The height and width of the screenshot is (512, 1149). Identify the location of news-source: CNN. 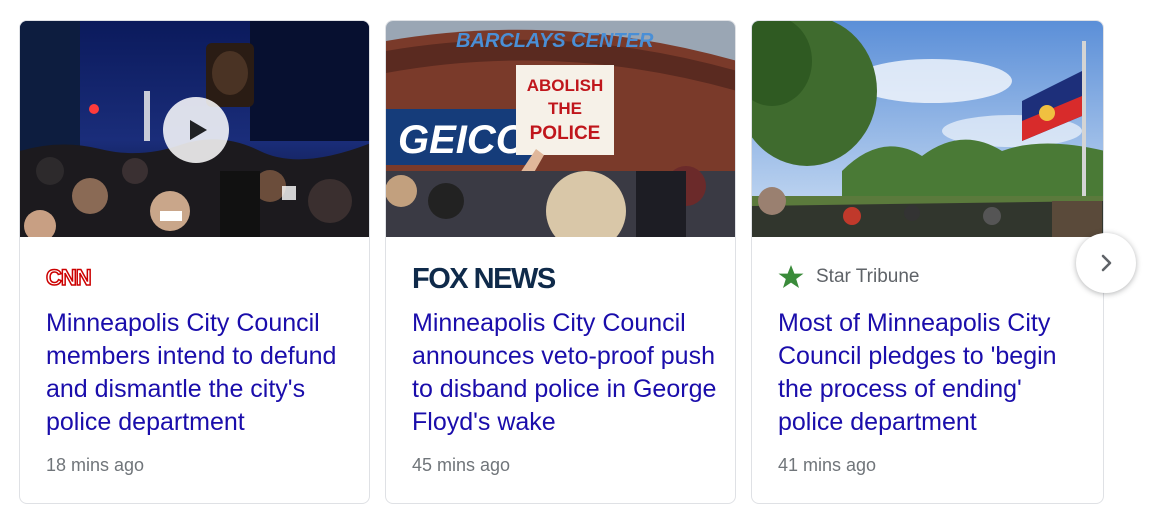
(69, 277).